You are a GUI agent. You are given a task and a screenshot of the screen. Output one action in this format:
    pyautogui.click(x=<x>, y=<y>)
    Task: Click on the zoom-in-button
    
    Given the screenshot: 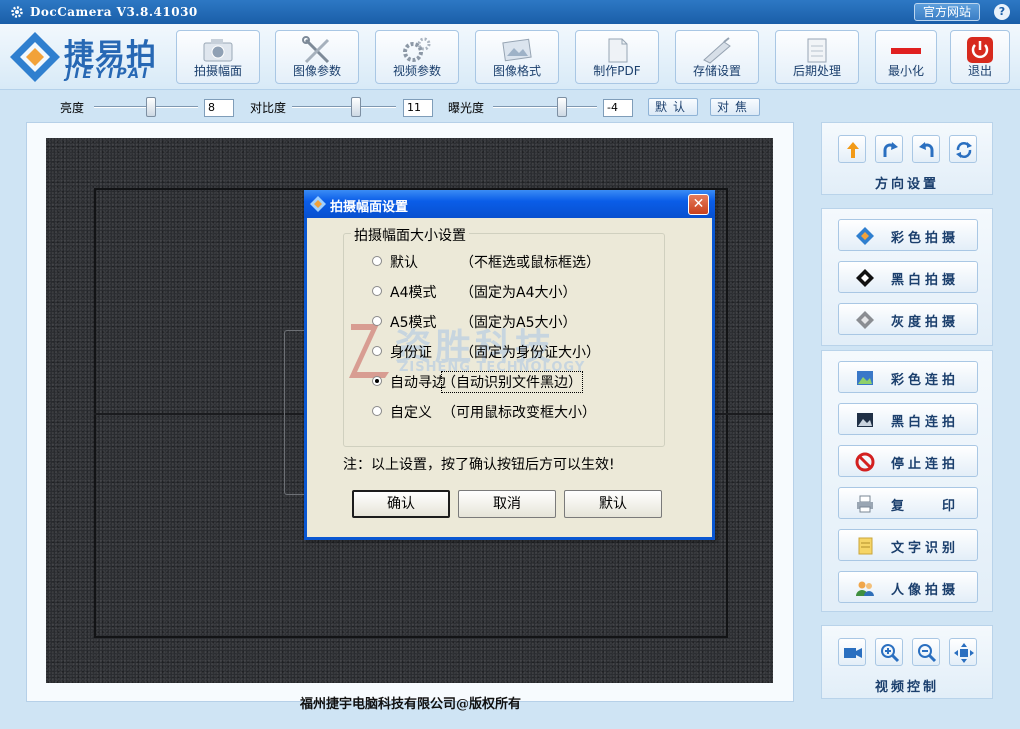 What is the action you would take?
    pyautogui.click(x=889, y=652)
    